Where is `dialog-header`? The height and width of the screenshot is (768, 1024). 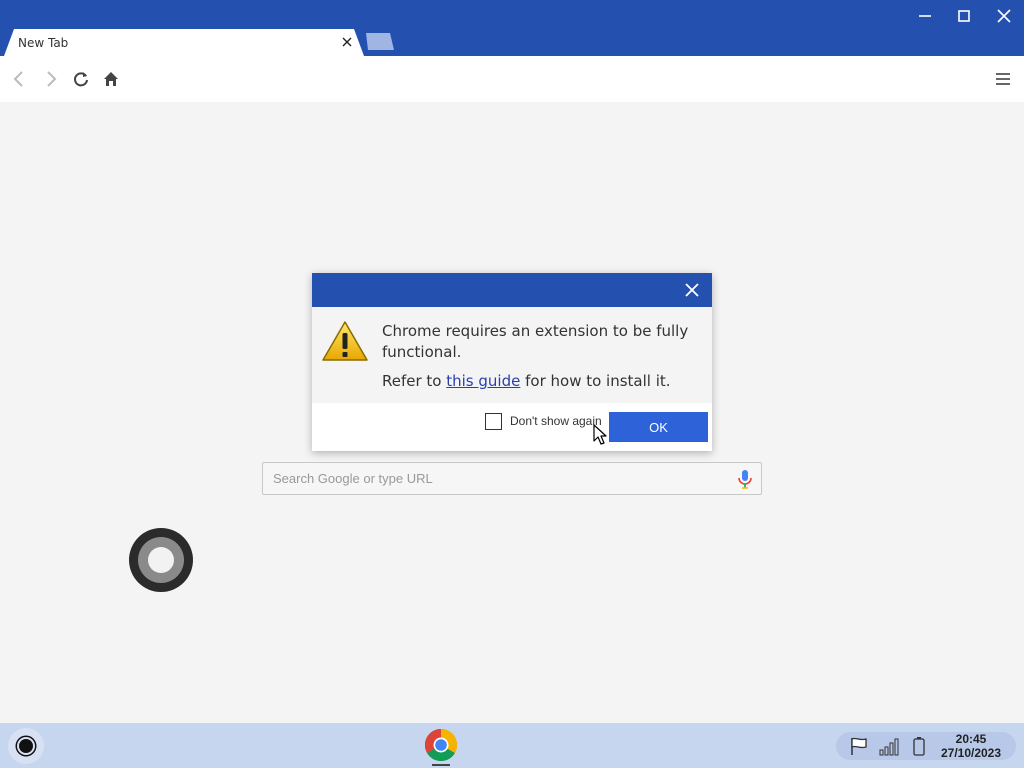
dialog-header is located at coordinates (512, 290).